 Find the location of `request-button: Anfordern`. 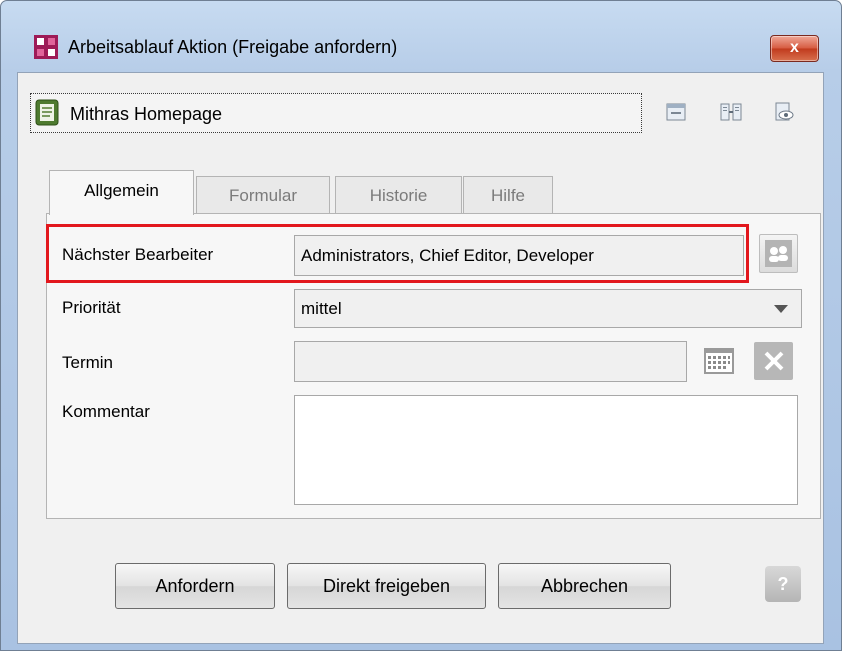

request-button: Anfordern is located at coordinates (195, 586).